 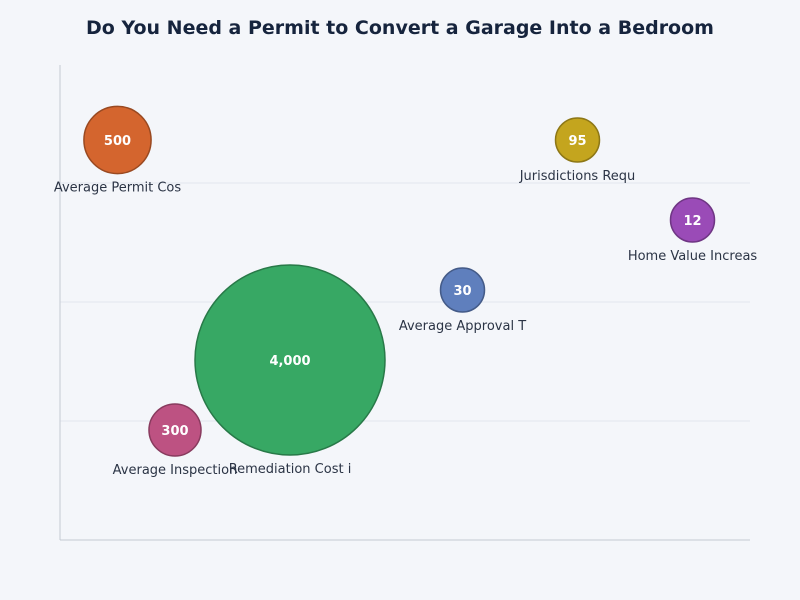 I want to click on bubble-value-label: 500, so click(x=117, y=141).